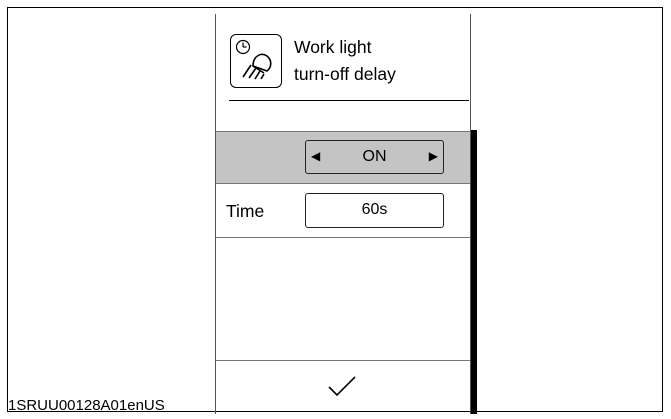  Describe the element at coordinates (433, 156) in the screenshot. I see `right-arrow-icon: ▶` at that location.